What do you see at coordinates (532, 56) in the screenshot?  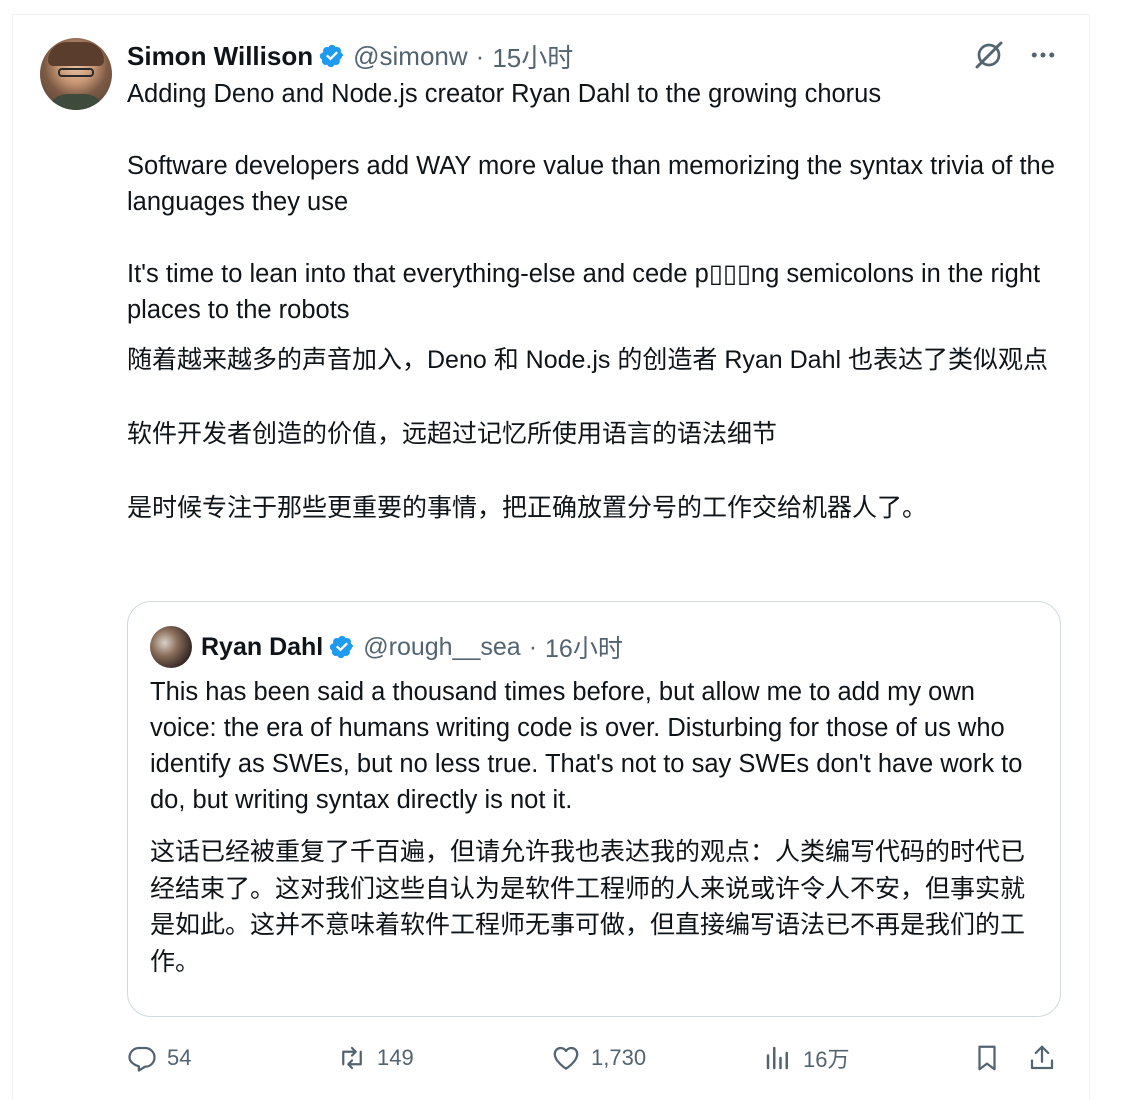 I see `tweet-time: 15小时` at bounding box center [532, 56].